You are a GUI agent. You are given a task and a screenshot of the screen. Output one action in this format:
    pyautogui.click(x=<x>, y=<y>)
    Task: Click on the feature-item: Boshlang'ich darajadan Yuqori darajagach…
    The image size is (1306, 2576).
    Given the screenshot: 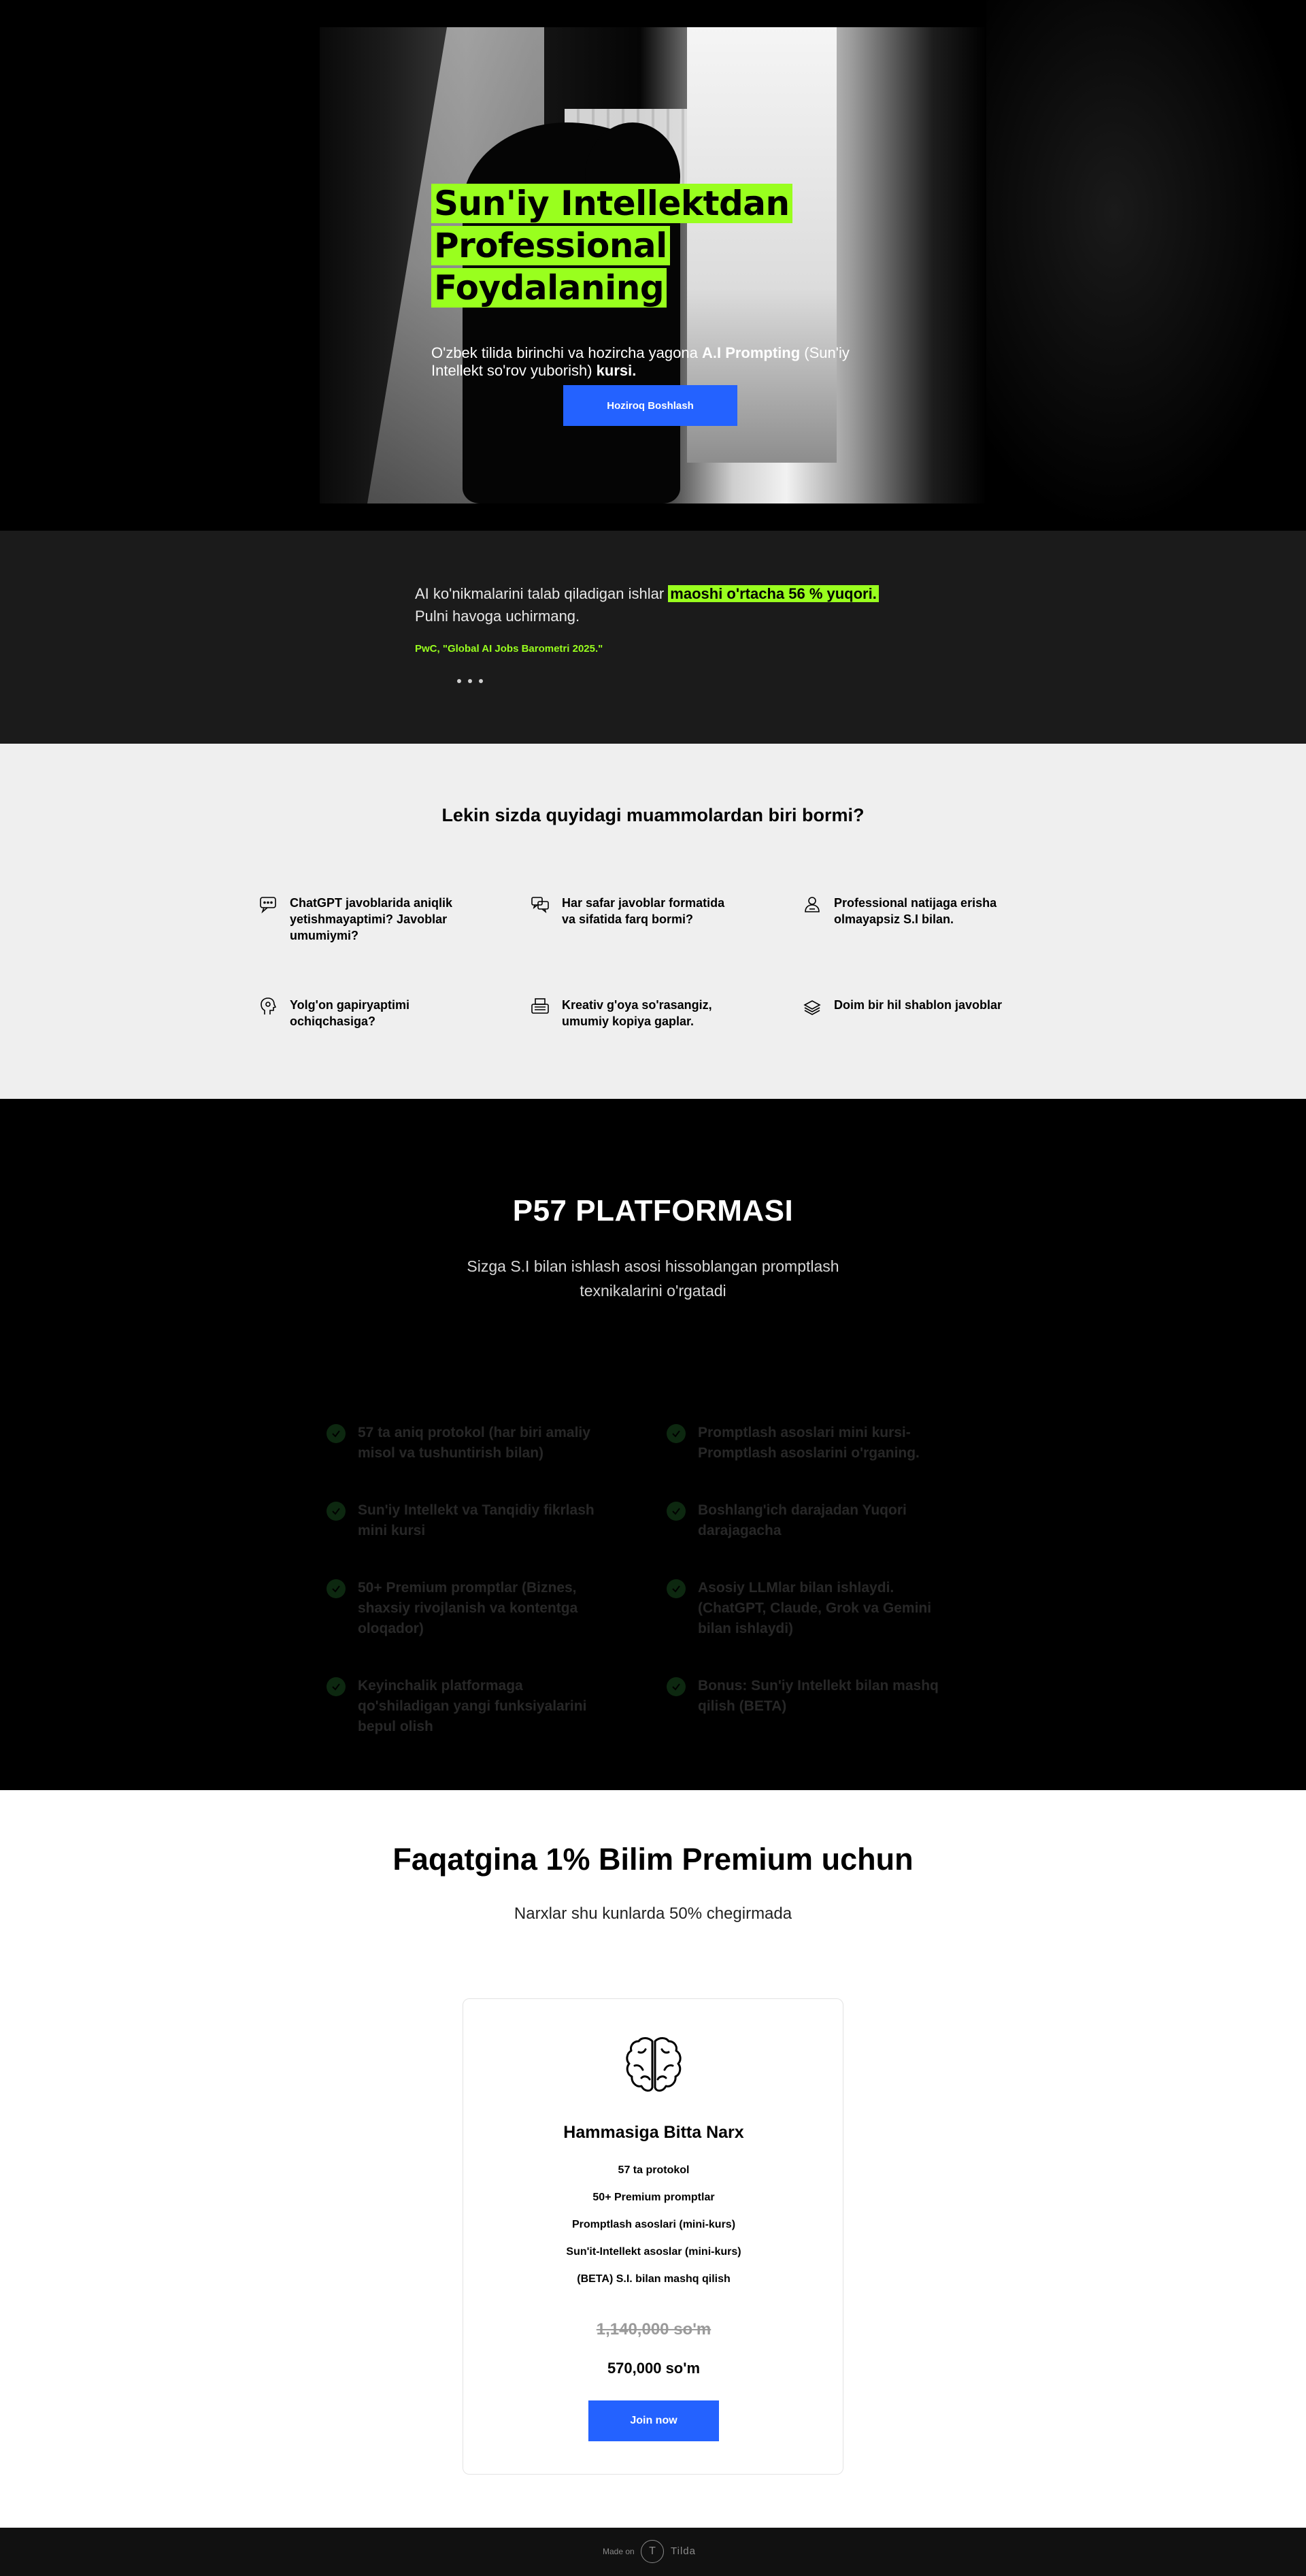 What is the action you would take?
    pyautogui.click(x=803, y=1521)
    